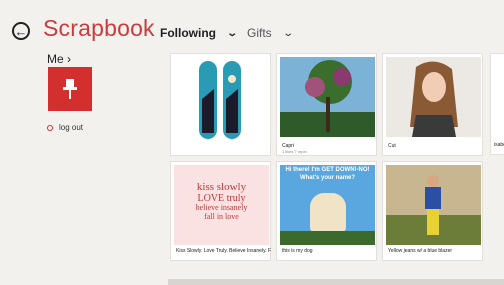 This screenshot has height=285, width=504. I want to click on pin-tile: Capri 1 likes 7 repin, so click(326, 104).